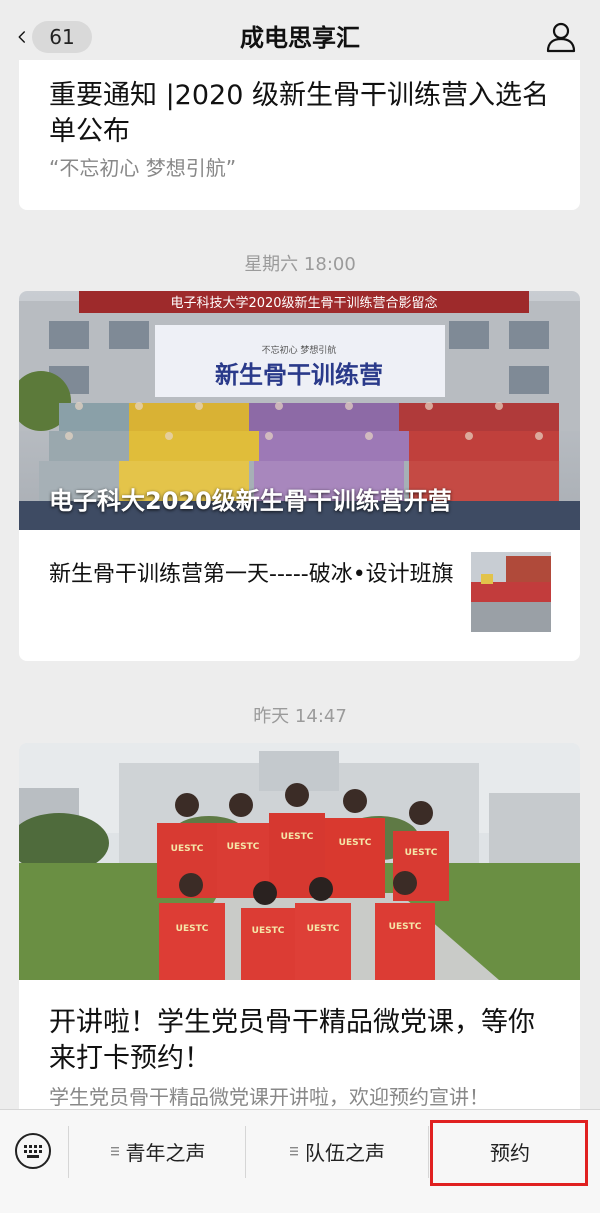  I want to click on message-timestamp: 星期六 18:00, so click(300, 264).